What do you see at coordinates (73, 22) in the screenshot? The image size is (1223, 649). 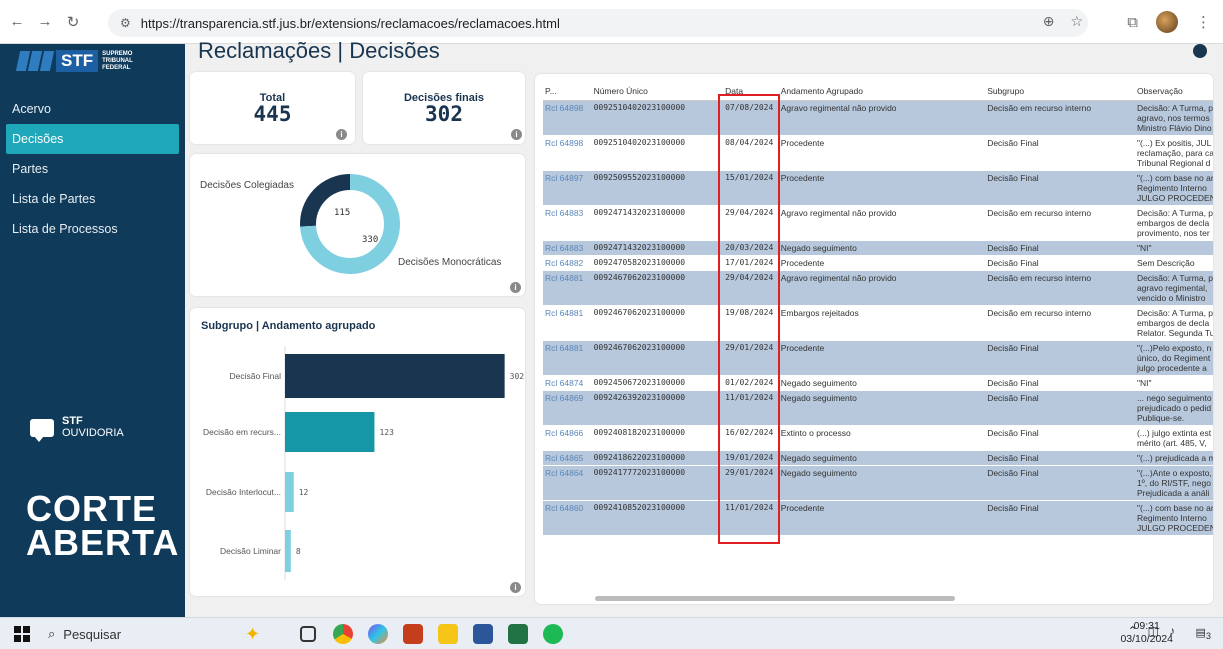 I see `reload-icon: ↻` at bounding box center [73, 22].